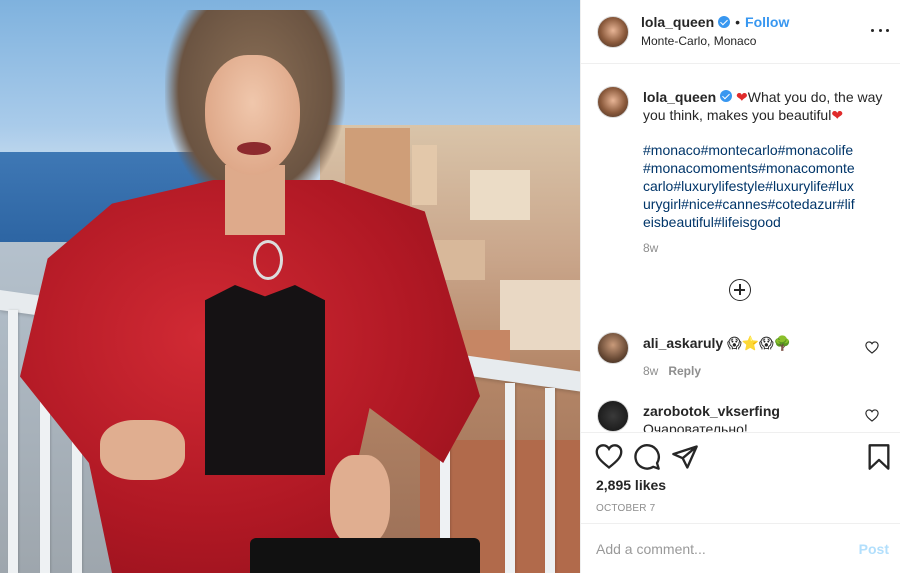 The width and height of the screenshot is (900, 573). Describe the element at coordinates (679, 97) in the screenshot. I see `caption-username: lola_queen` at that location.